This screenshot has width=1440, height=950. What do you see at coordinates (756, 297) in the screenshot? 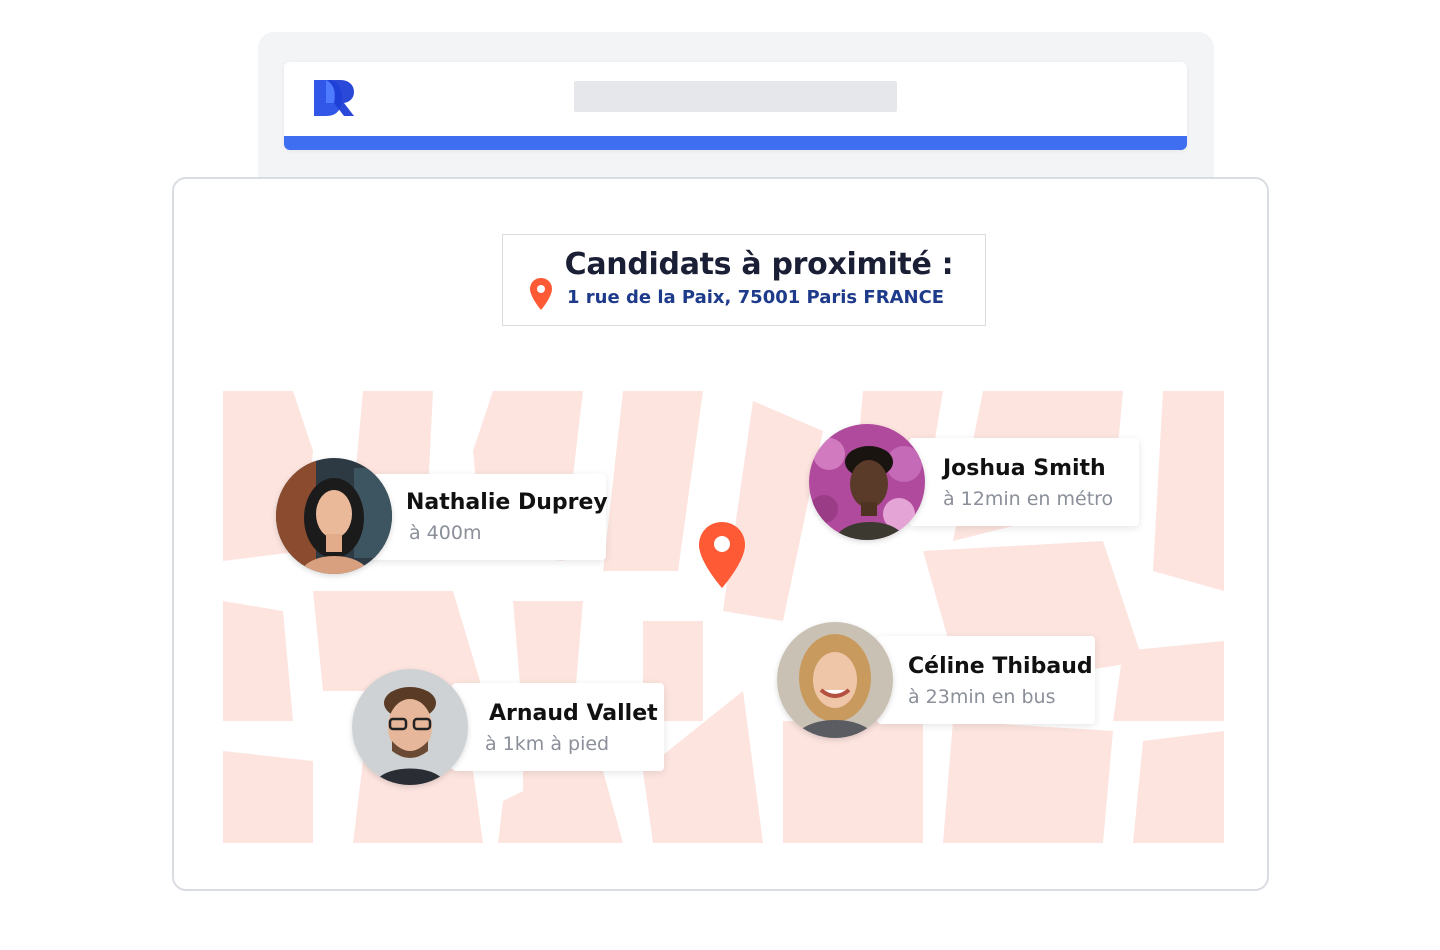
I see `location-address: 1 rue de la Paix, 75001 Paris FRANCE` at bounding box center [756, 297].